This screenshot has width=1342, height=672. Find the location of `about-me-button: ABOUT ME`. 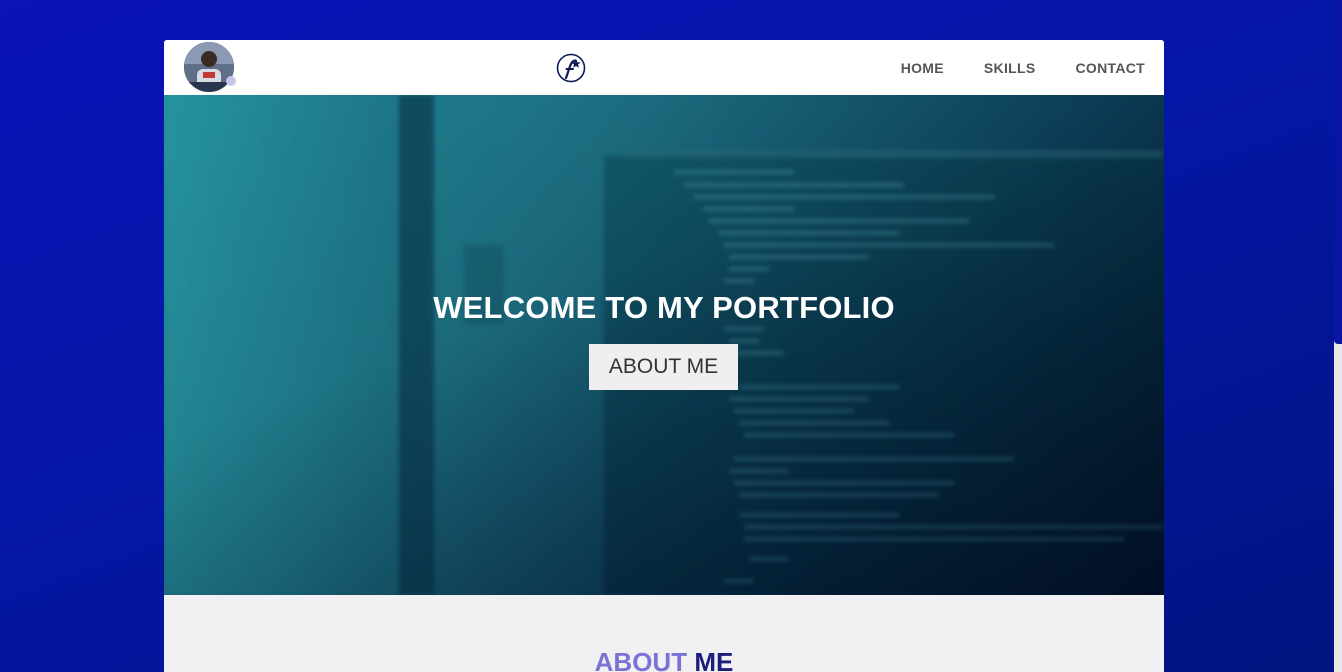

about-me-button: ABOUT ME is located at coordinates (663, 367).